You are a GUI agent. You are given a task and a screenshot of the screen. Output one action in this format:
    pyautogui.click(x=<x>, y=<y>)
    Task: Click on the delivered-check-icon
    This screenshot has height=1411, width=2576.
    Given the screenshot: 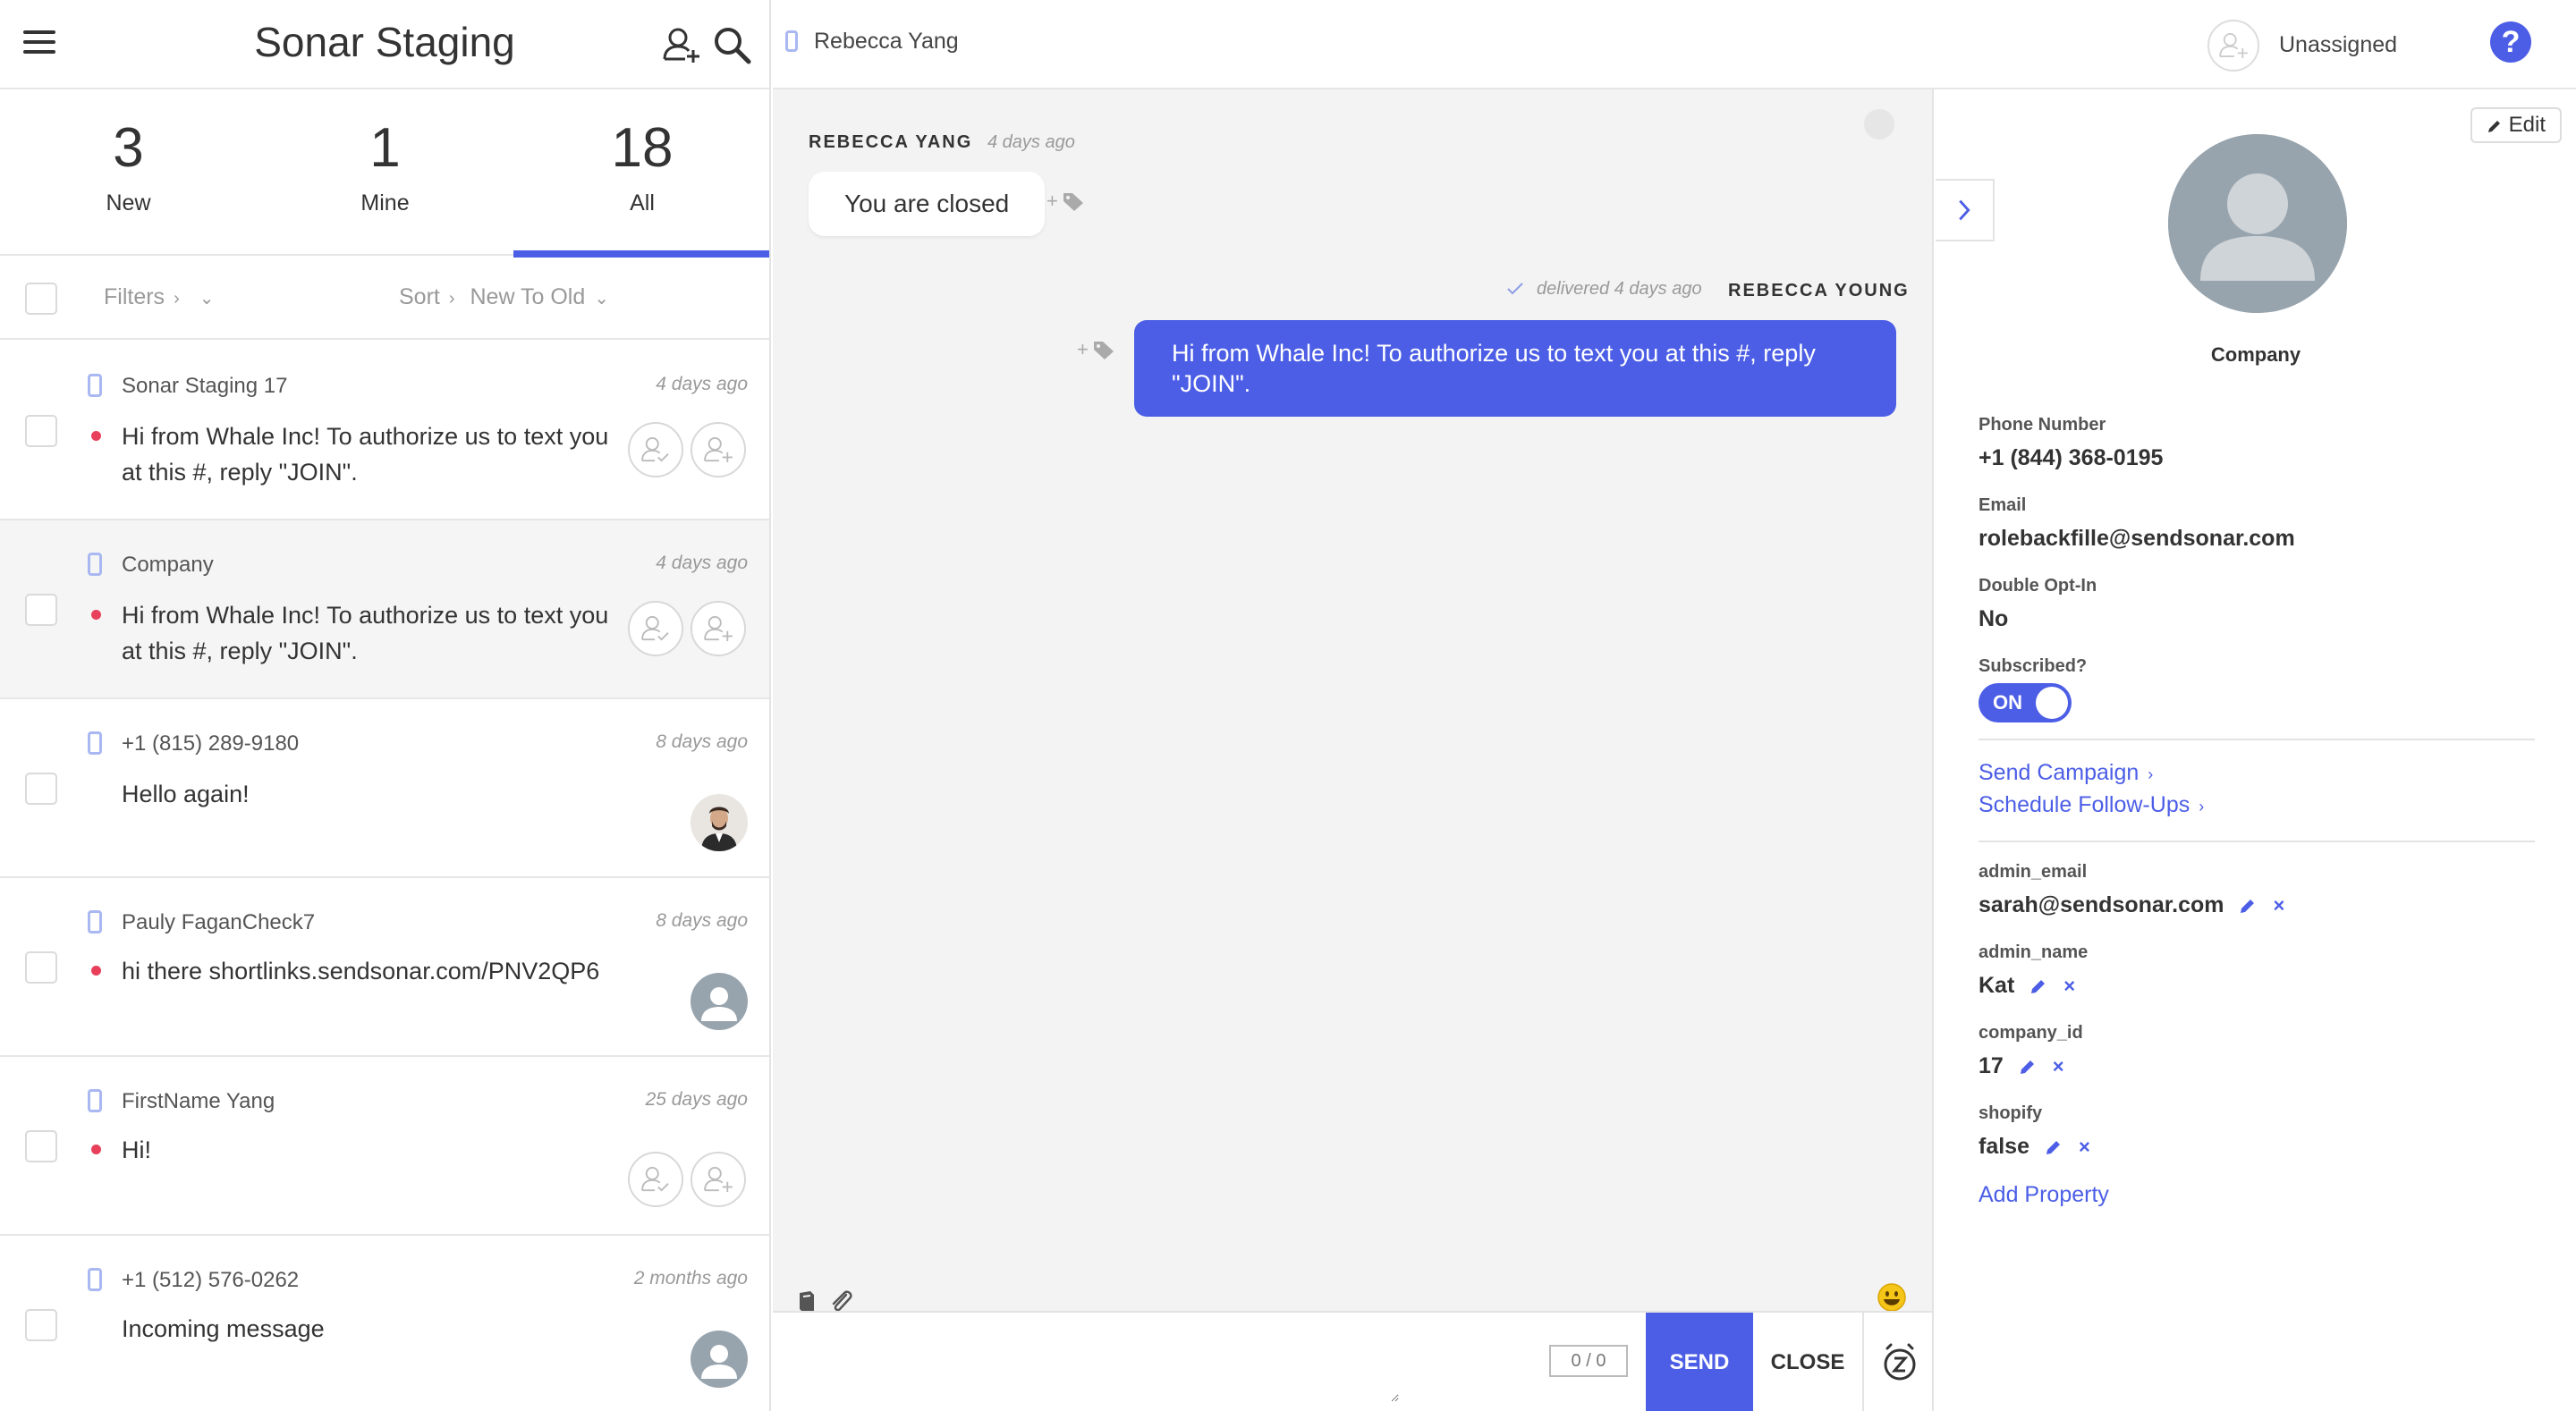 What is the action you would take?
    pyautogui.click(x=1515, y=289)
    